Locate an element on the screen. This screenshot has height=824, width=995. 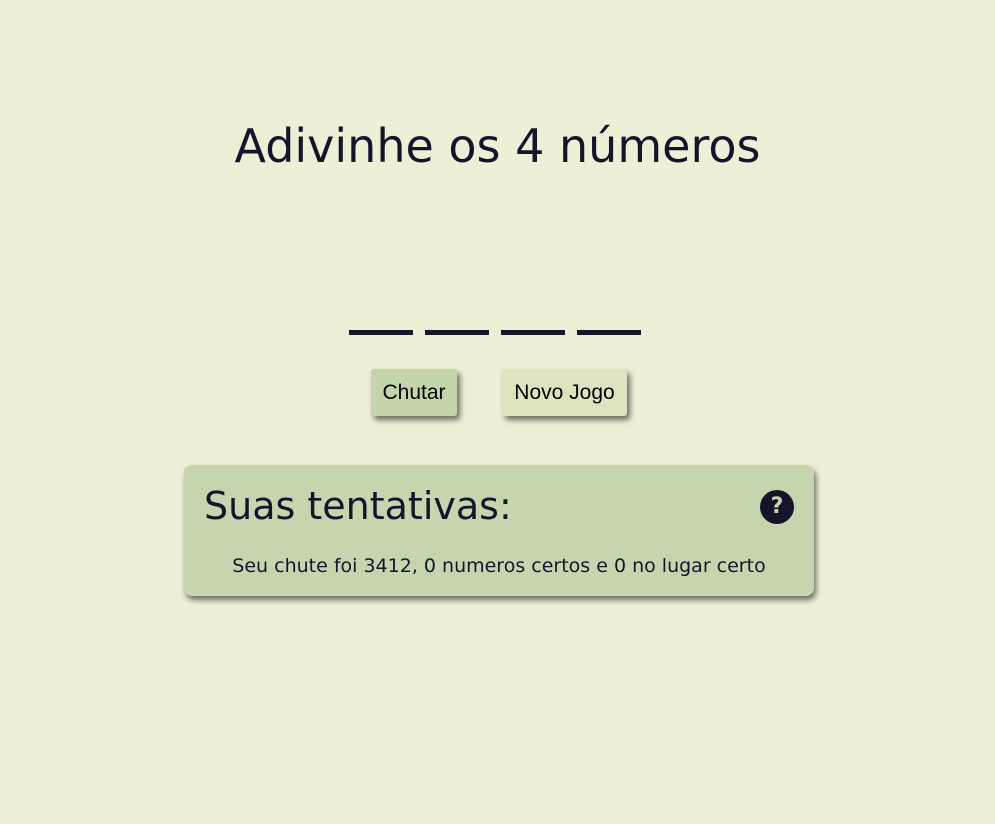
question-circle-icon: ? is located at coordinates (777, 507).